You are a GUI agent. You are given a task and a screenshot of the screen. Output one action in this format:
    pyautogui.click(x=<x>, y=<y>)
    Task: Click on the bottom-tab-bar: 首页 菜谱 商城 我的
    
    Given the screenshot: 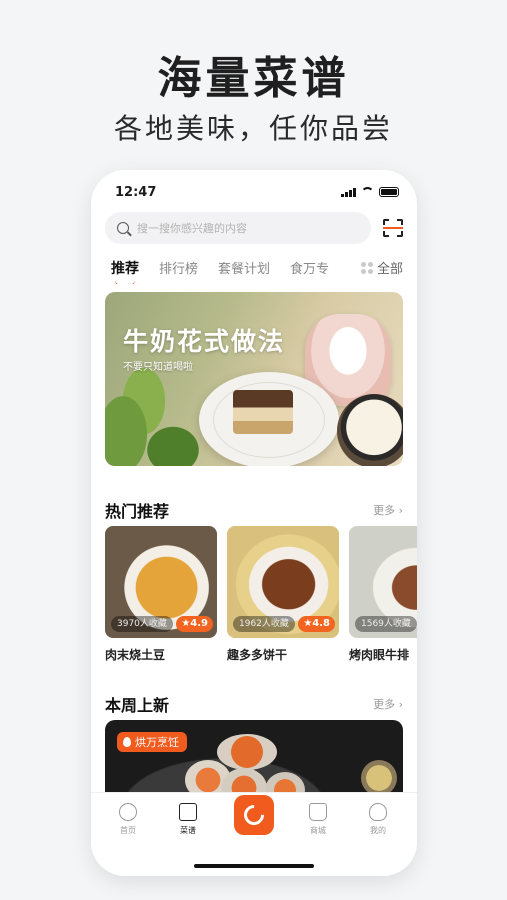 What is the action you would take?
    pyautogui.click(x=254, y=834)
    